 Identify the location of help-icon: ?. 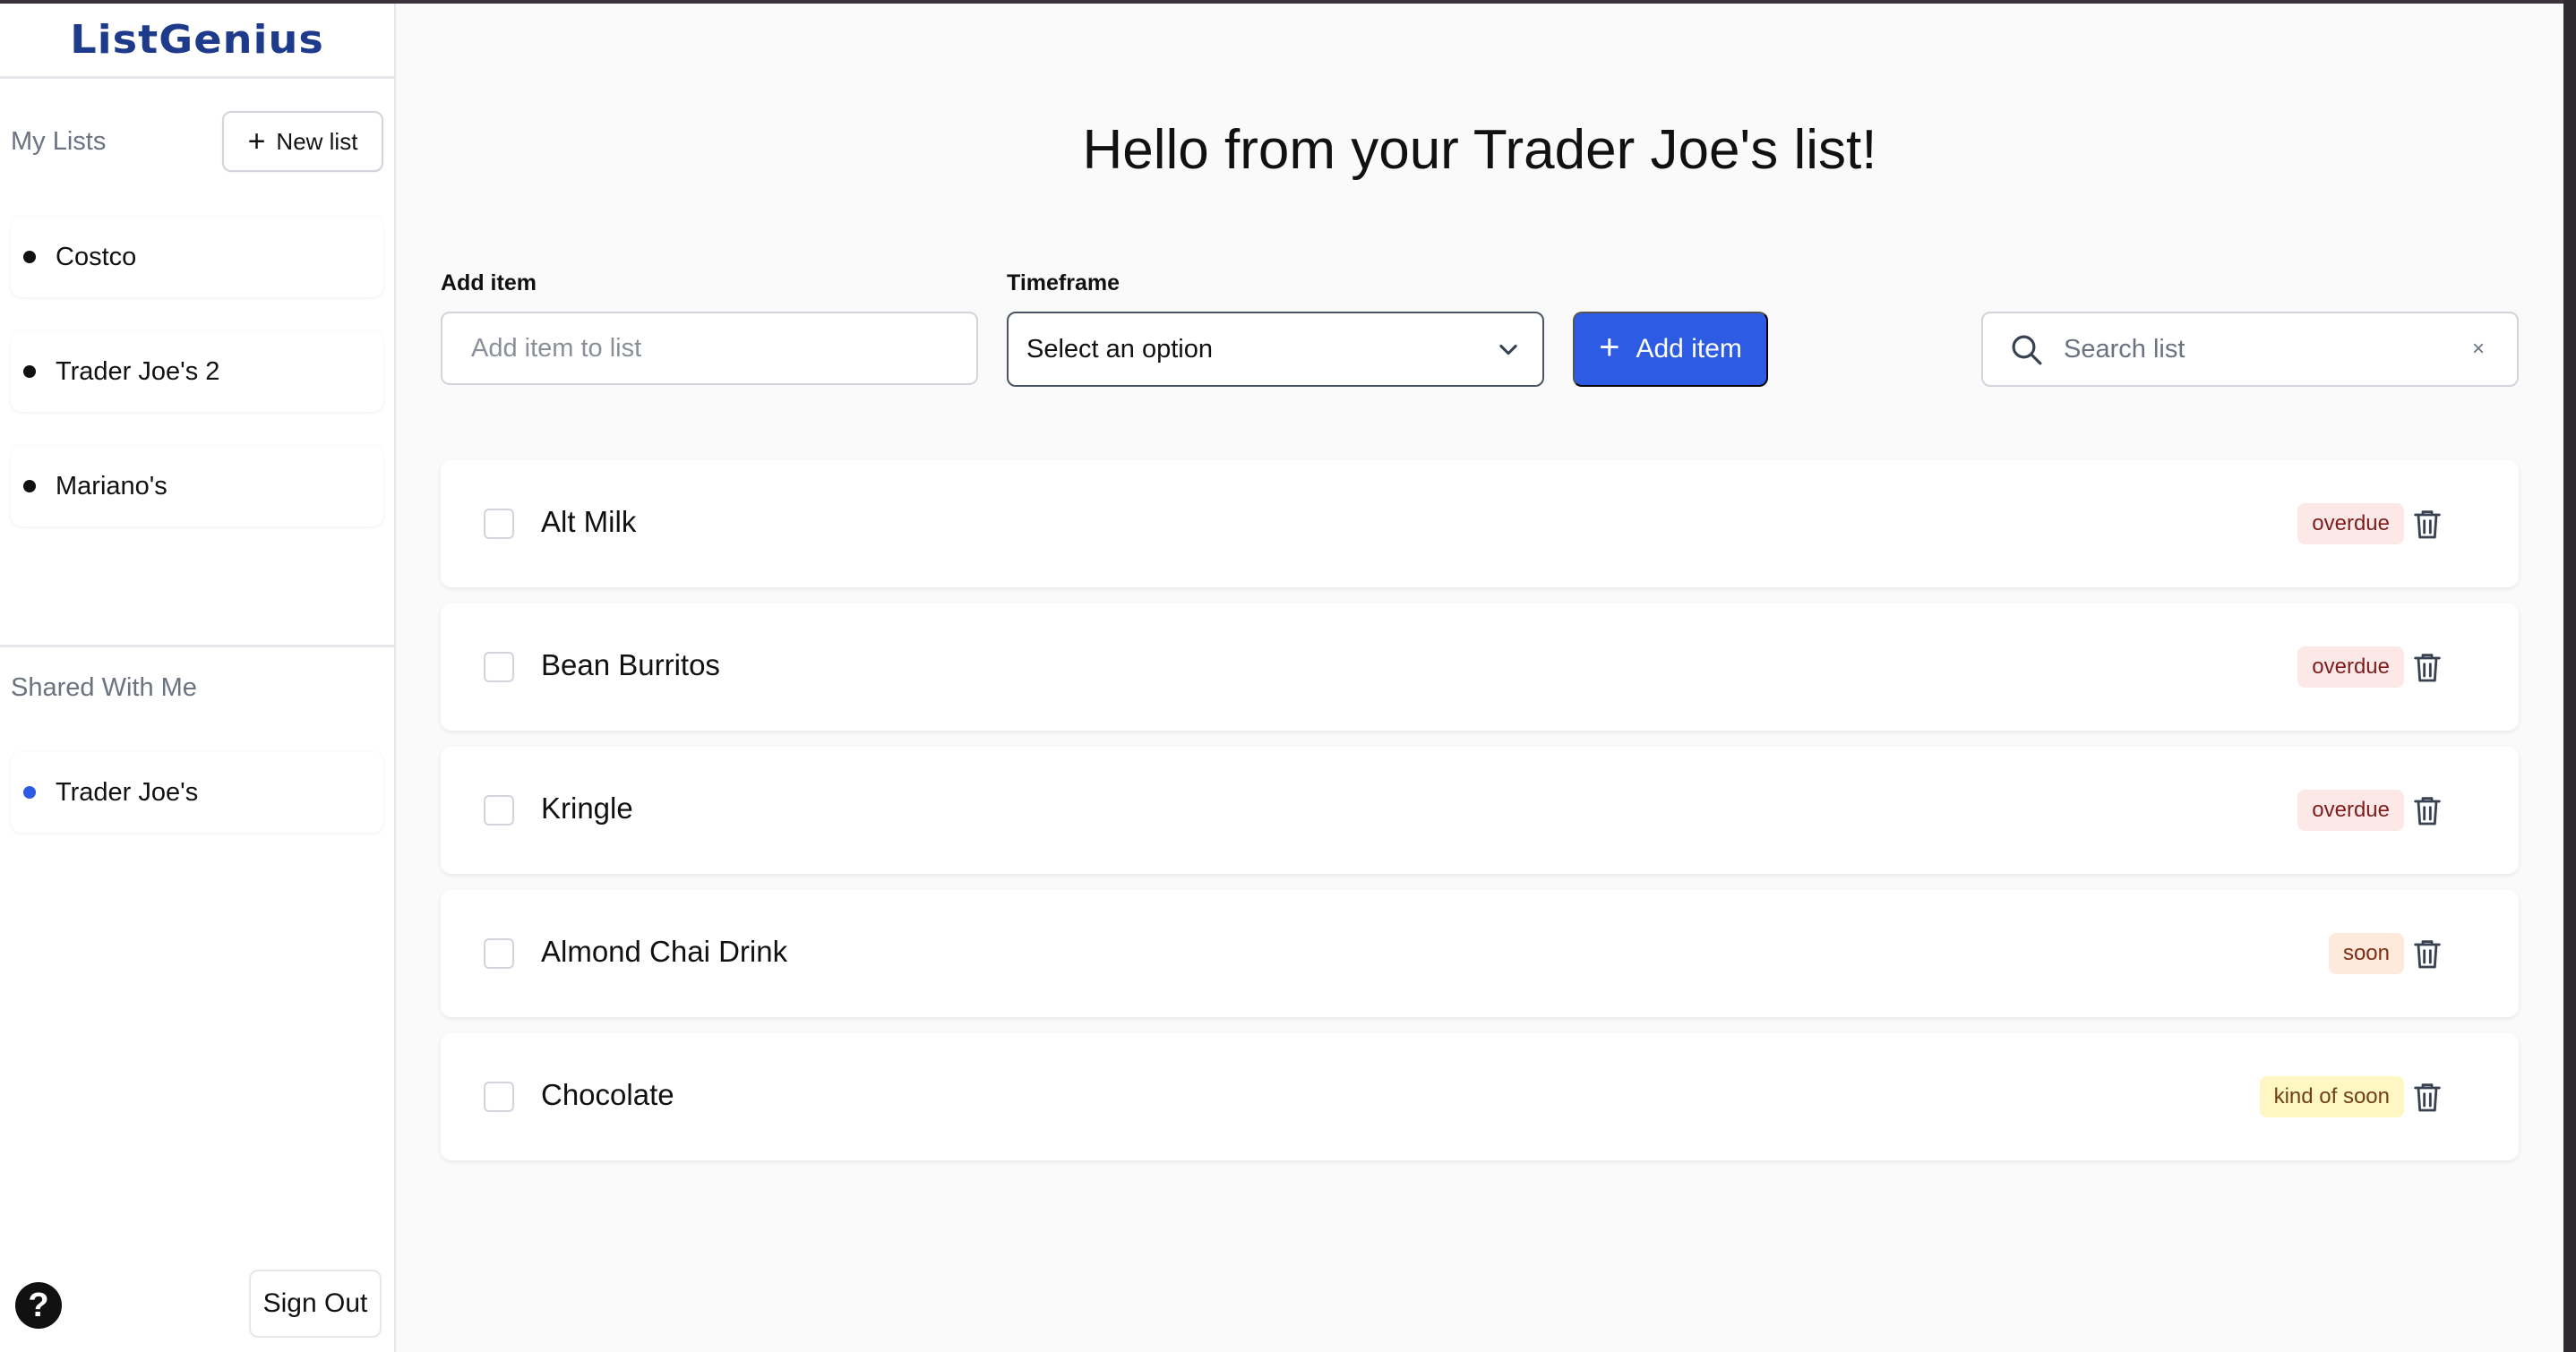
(38, 1305).